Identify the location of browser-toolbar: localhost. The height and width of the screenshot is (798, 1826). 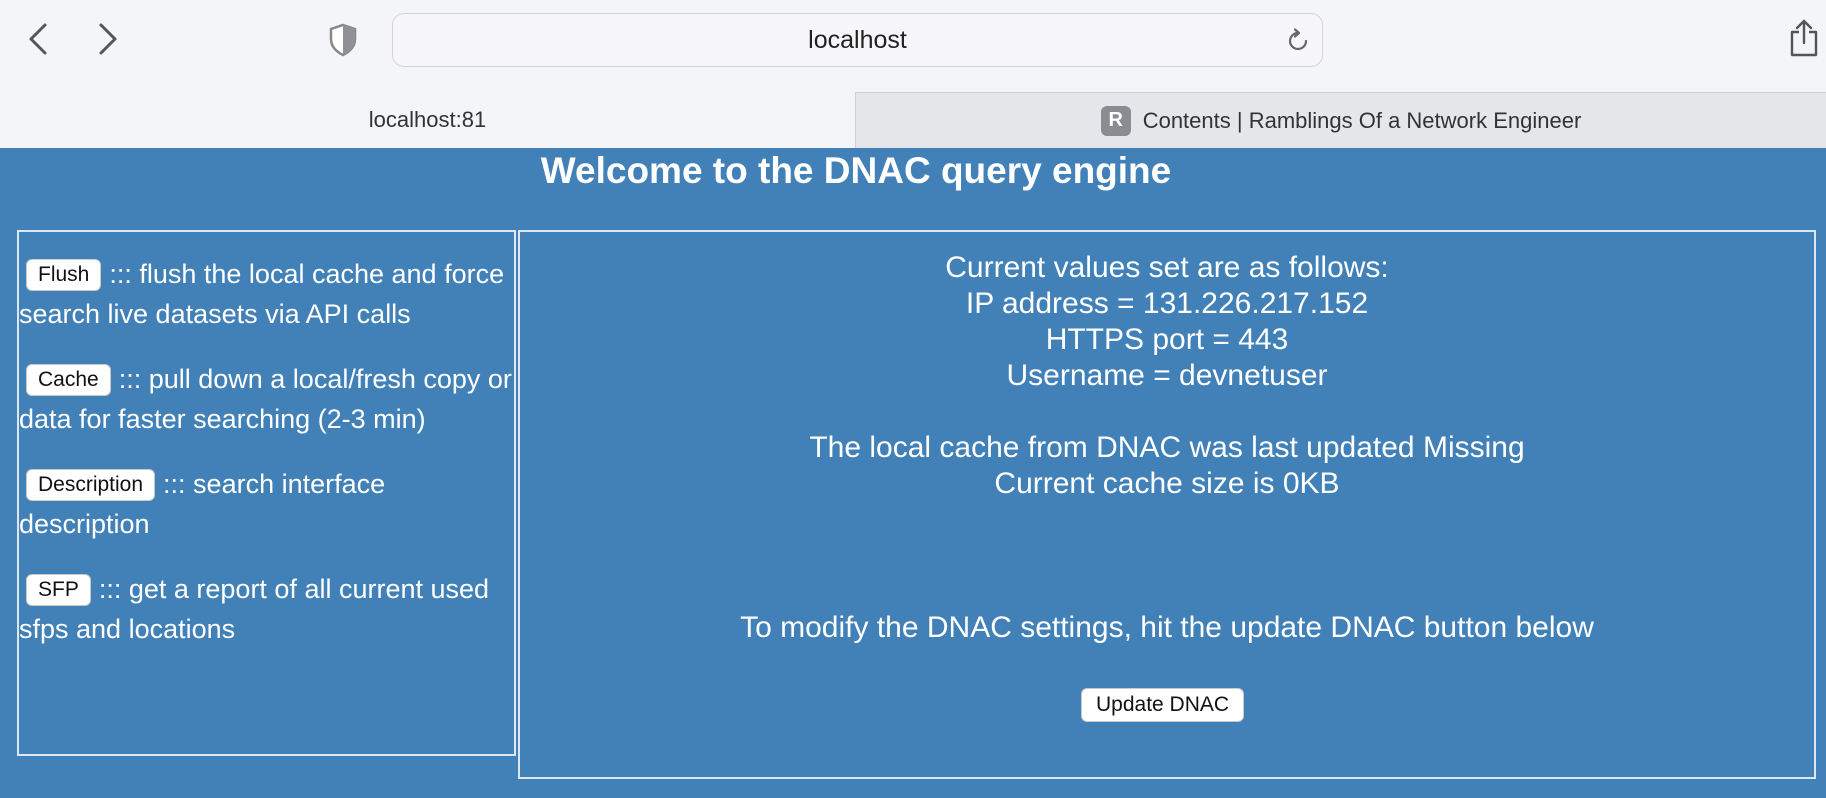
(913, 46).